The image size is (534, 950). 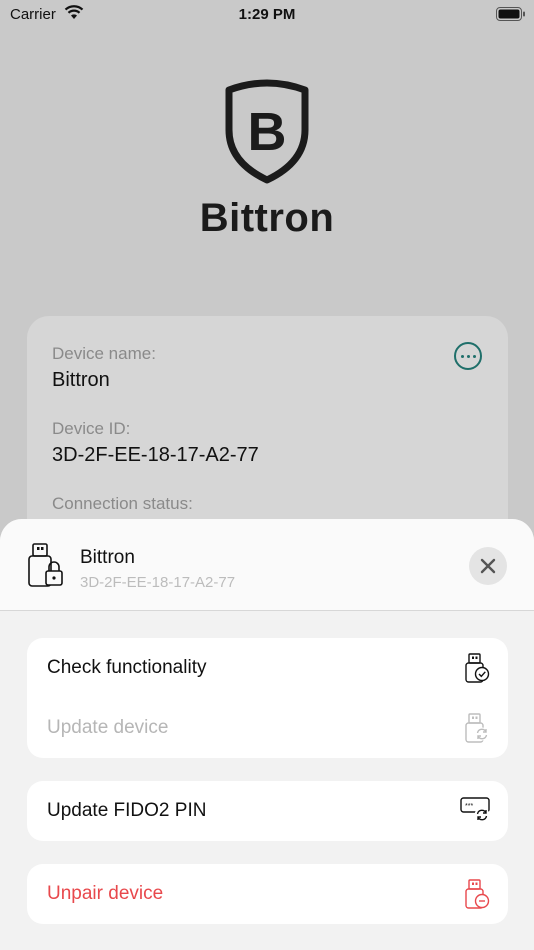 I want to click on device-id-label: Device ID:, so click(x=91, y=428).